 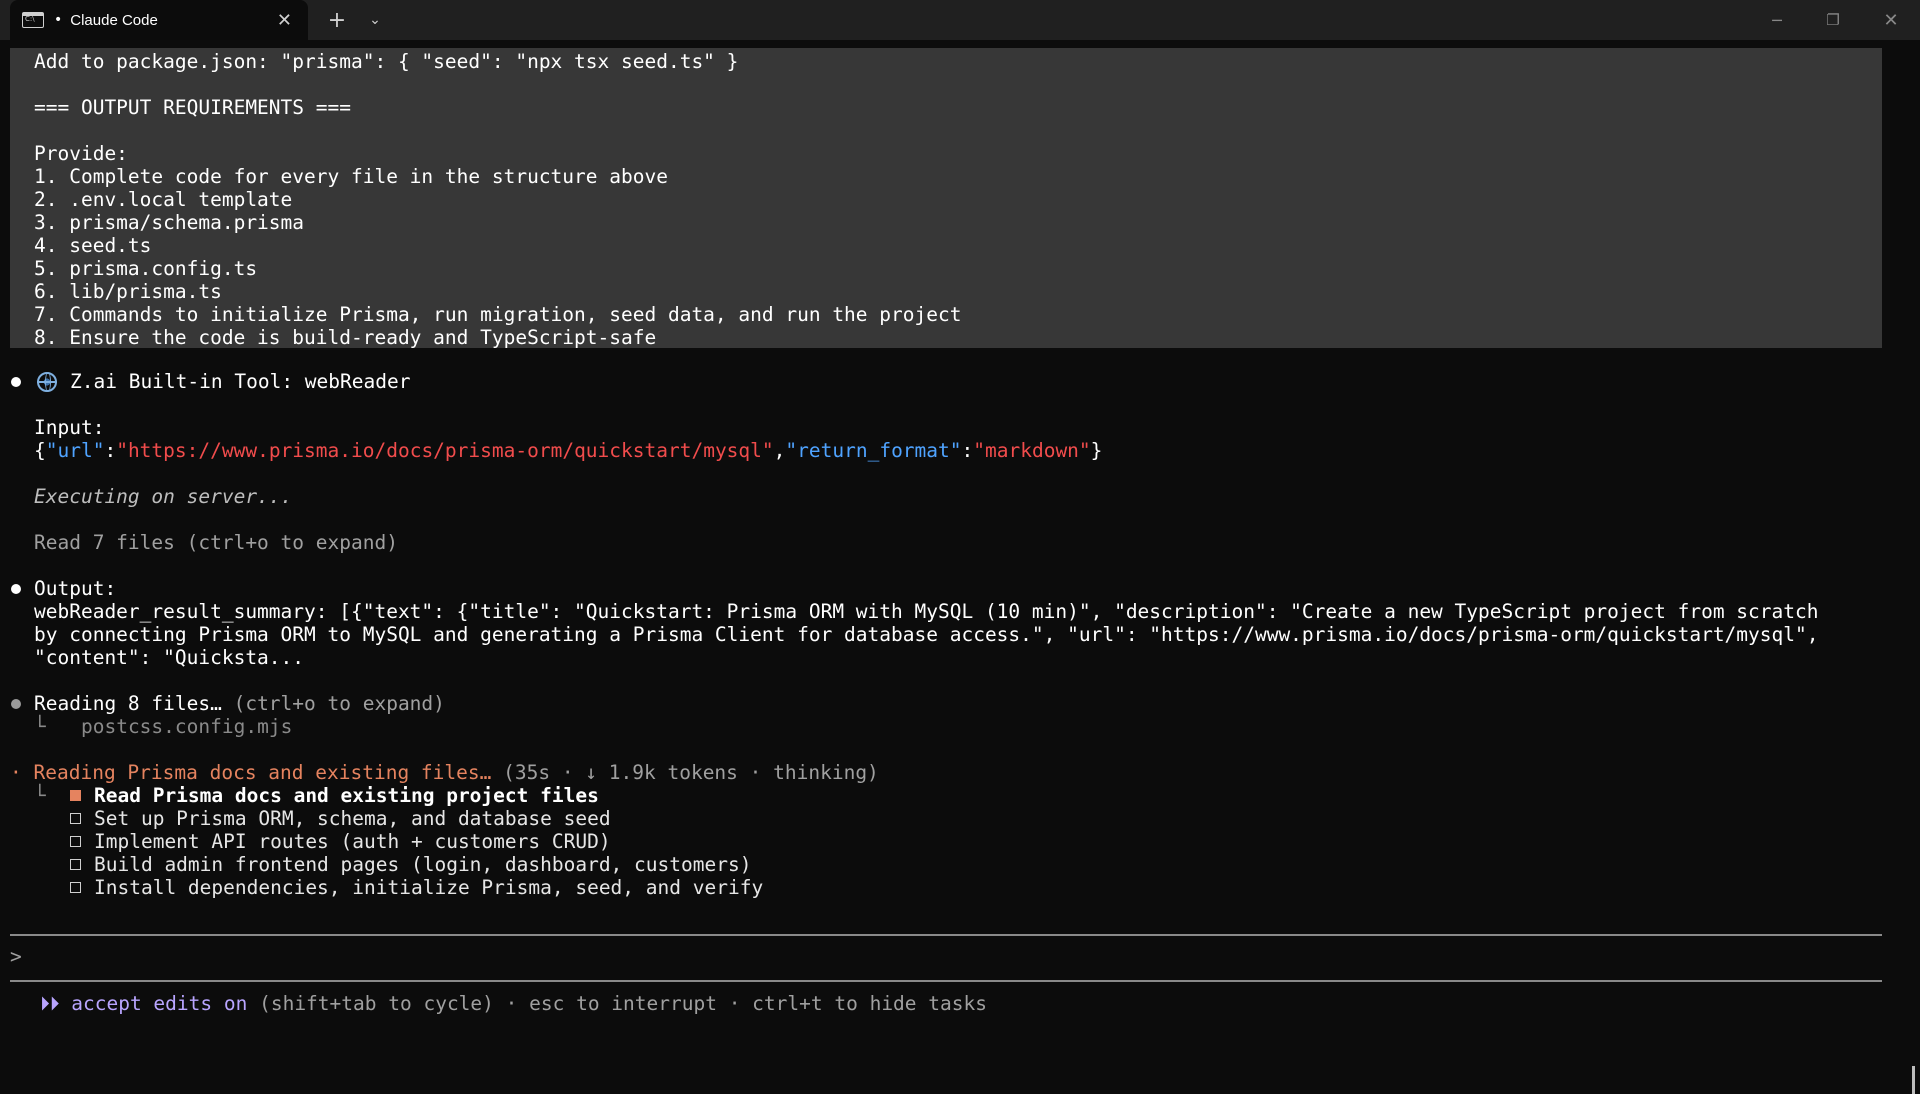 I want to click on task-in-progress-icon, so click(x=75, y=795).